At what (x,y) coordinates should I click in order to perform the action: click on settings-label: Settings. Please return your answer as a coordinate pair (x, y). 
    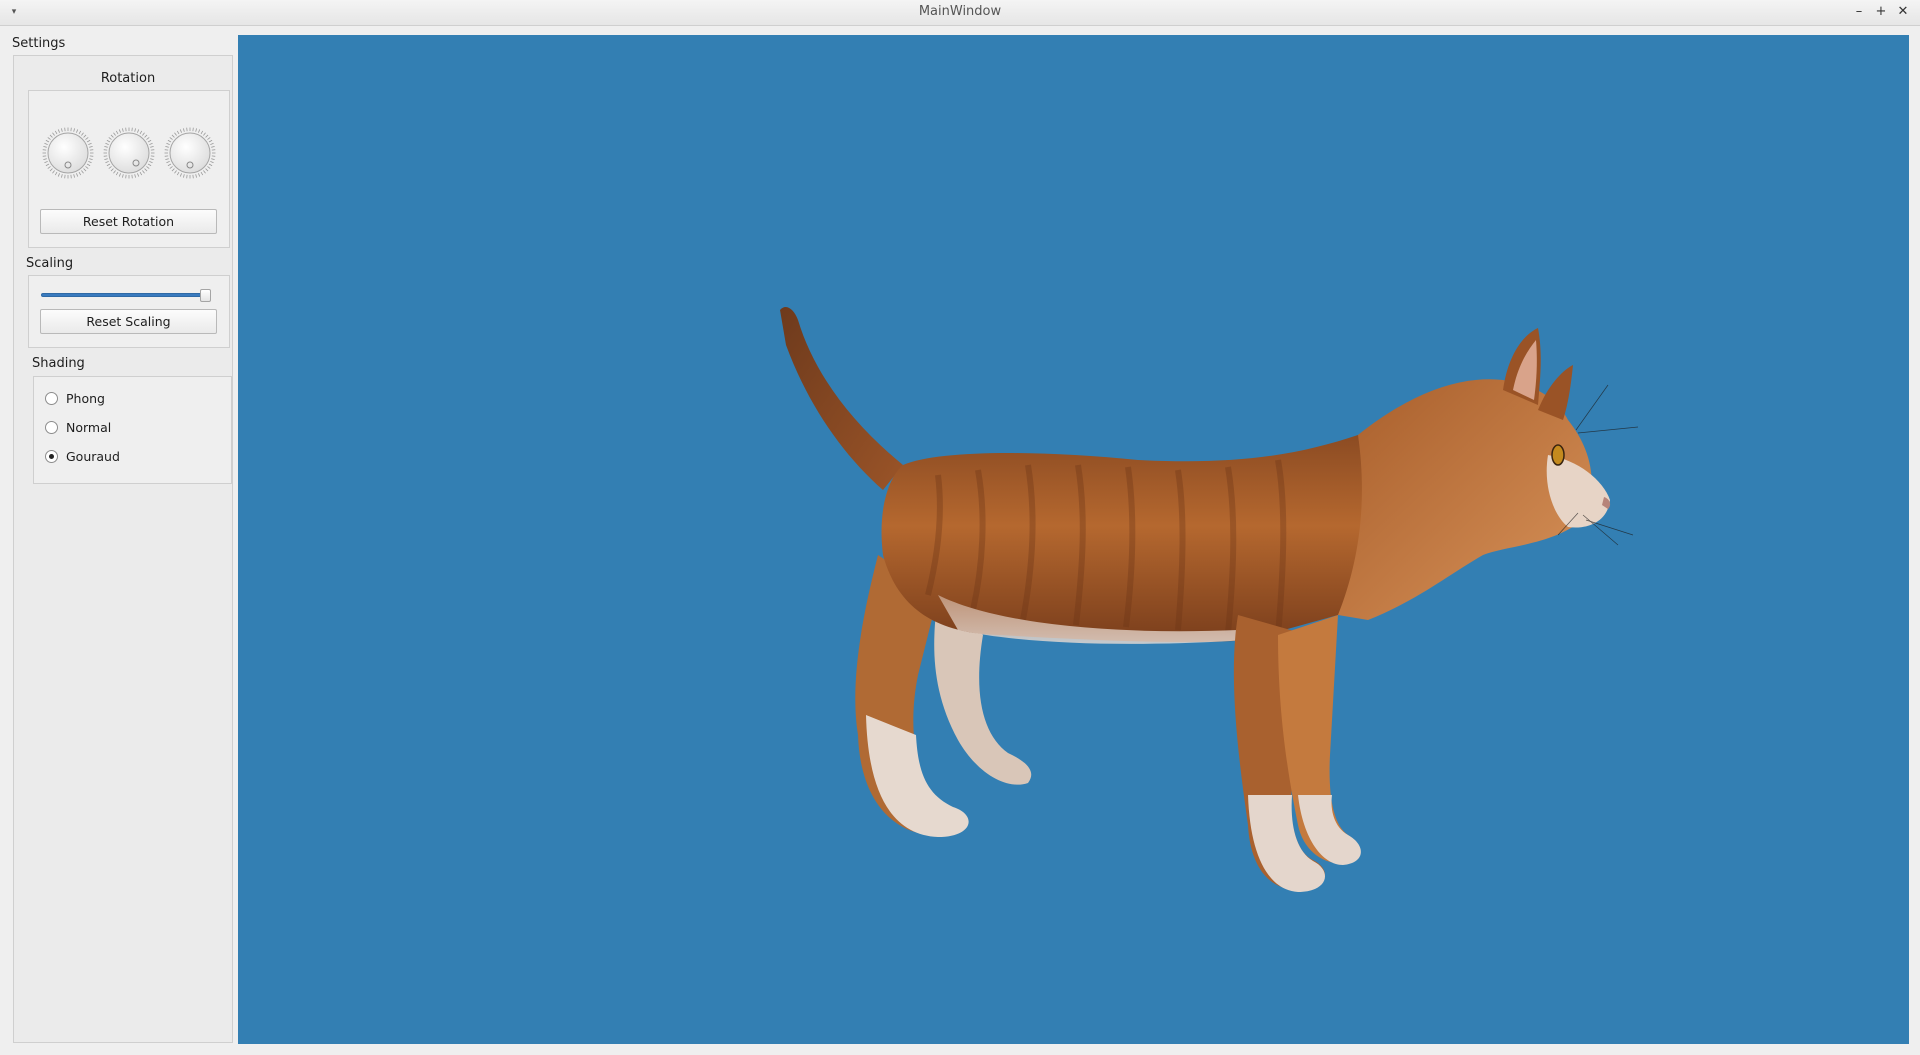
    Looking at the image, I should click on (39, 43).